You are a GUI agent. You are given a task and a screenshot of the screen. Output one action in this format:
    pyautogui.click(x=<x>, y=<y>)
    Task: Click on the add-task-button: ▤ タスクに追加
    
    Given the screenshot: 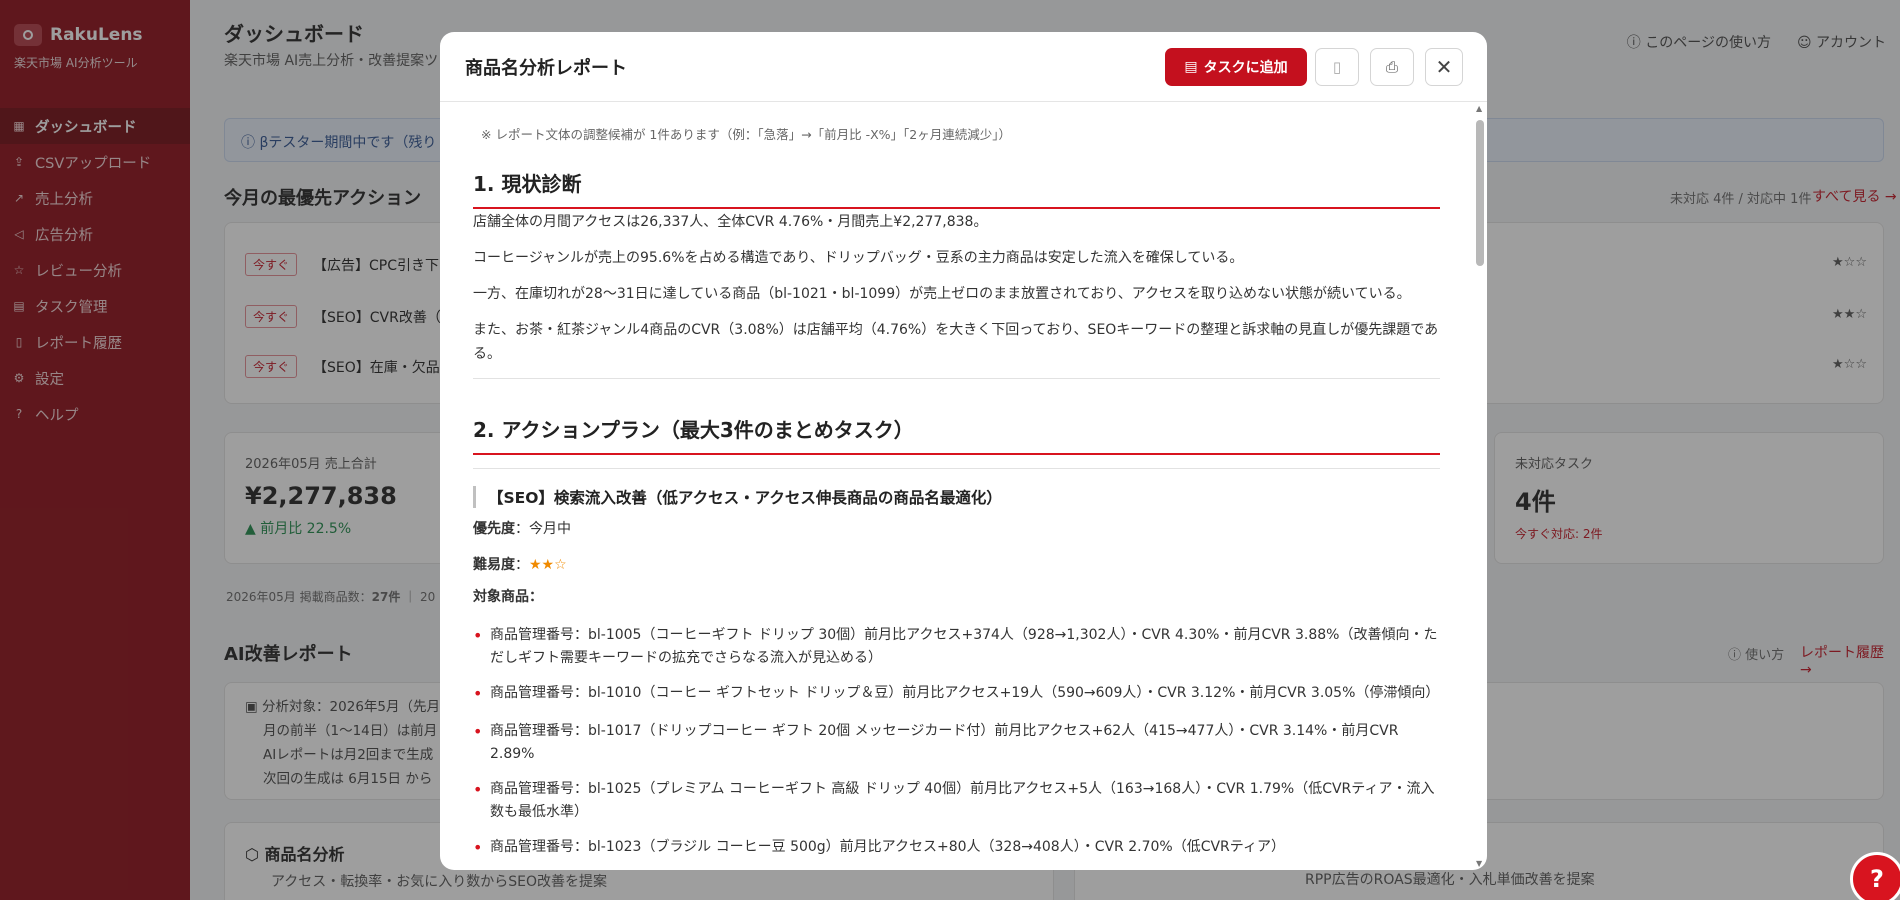 What is the action you would take?
    pyautogui.click(x=1236, y=67)
    